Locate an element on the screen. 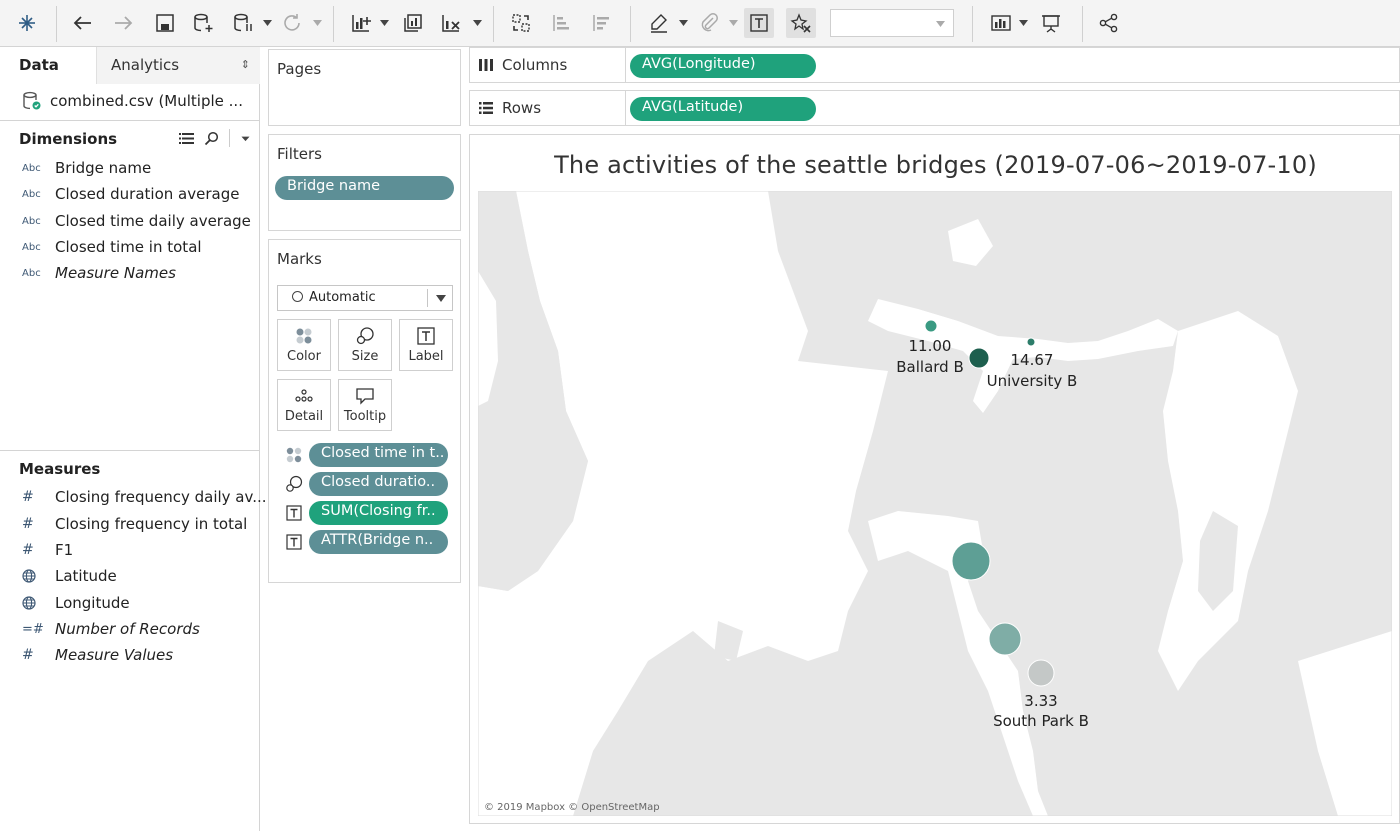 Image resolution: width=1400 pixels, height=831 pixels. measure-field: =# Number of Records is located at coordinates (111, 629).